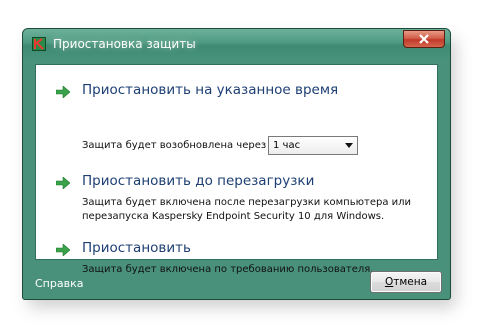 The width and height of the screenshot is (481, 334). I want to click on cancel-button: Отмена, so click(406, 282).